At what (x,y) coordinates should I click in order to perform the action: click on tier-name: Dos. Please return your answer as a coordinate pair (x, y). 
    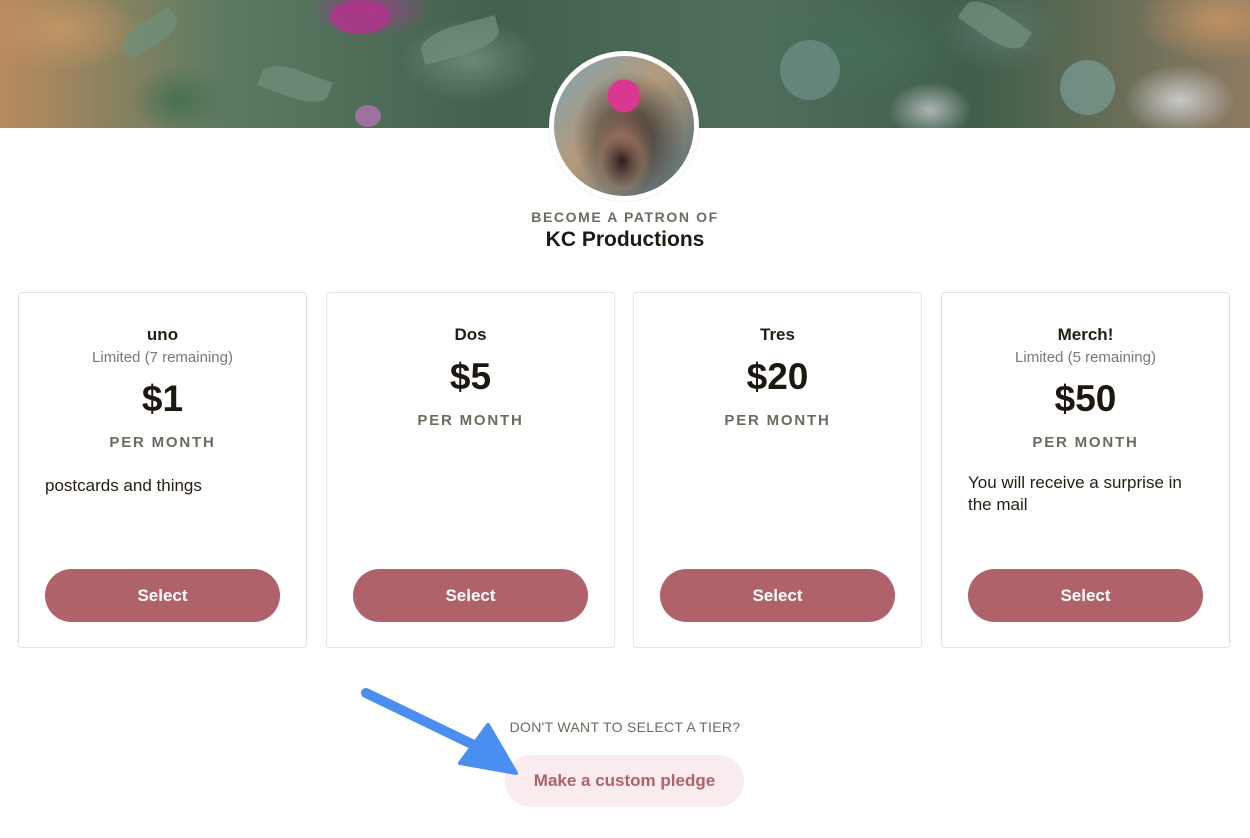
    Looking at the image, I should click on (470, 334).